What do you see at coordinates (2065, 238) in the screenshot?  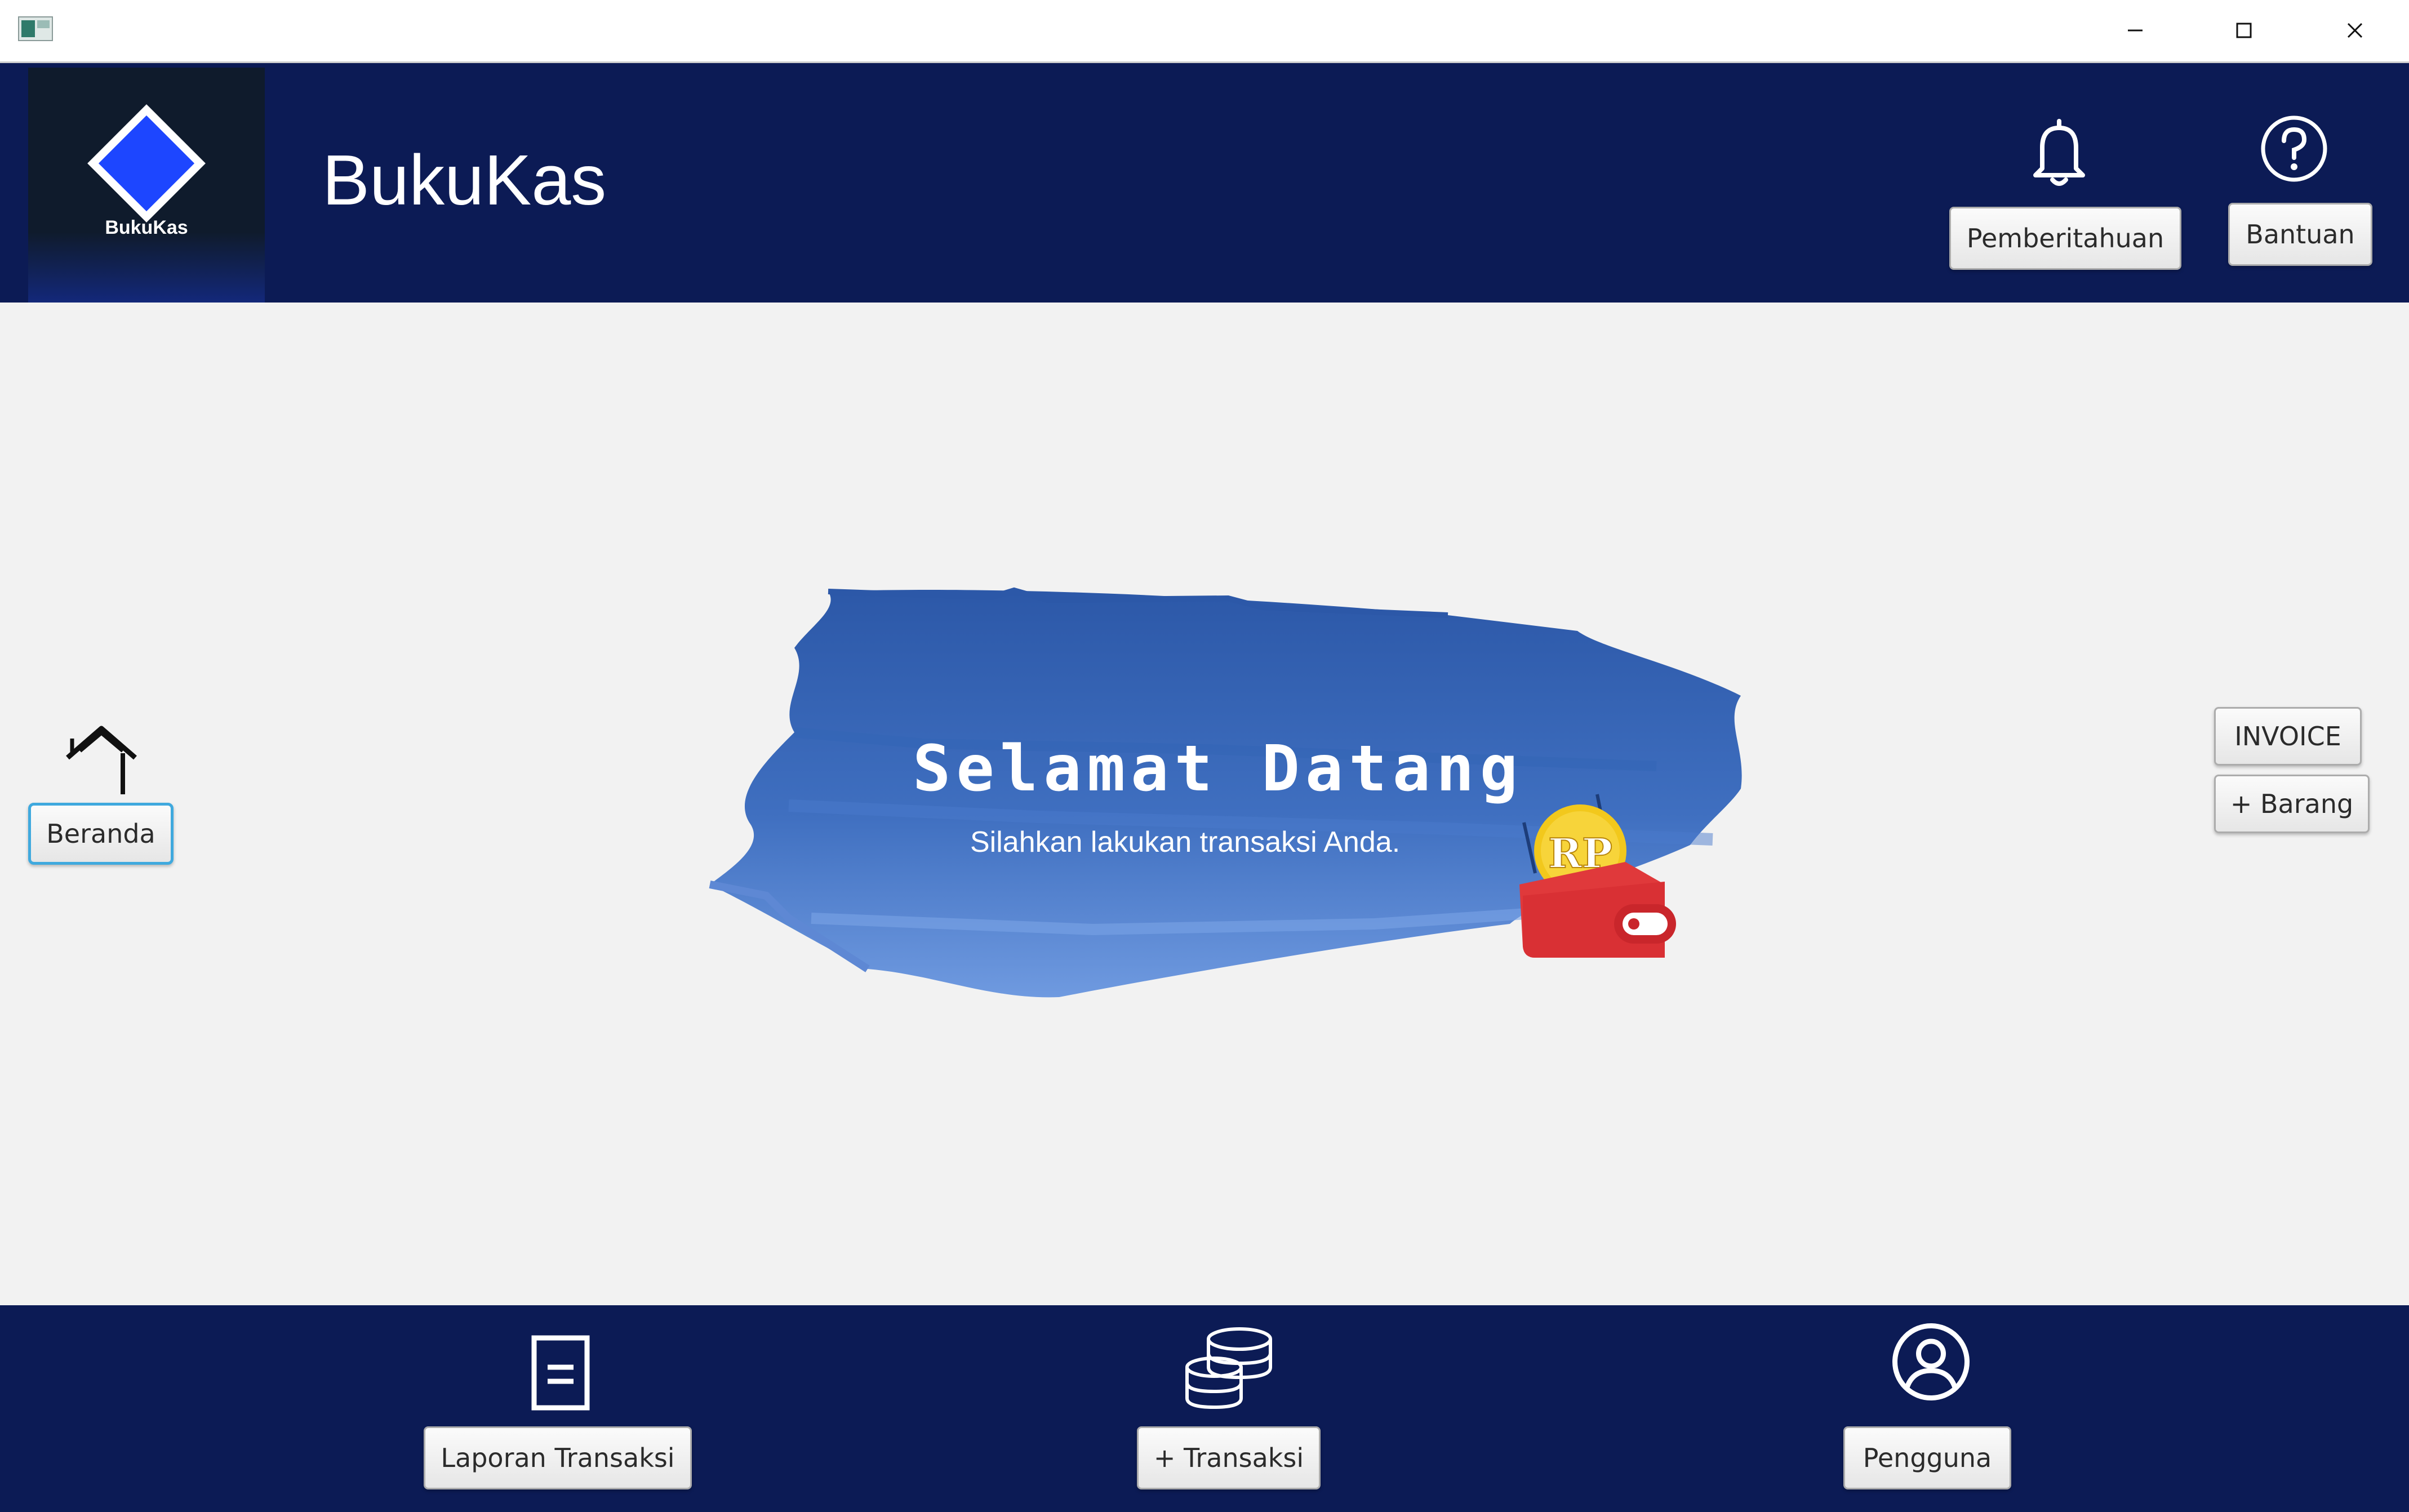 I see `notification-button: Pemberitahuan` at bounding box center [2065, 238].